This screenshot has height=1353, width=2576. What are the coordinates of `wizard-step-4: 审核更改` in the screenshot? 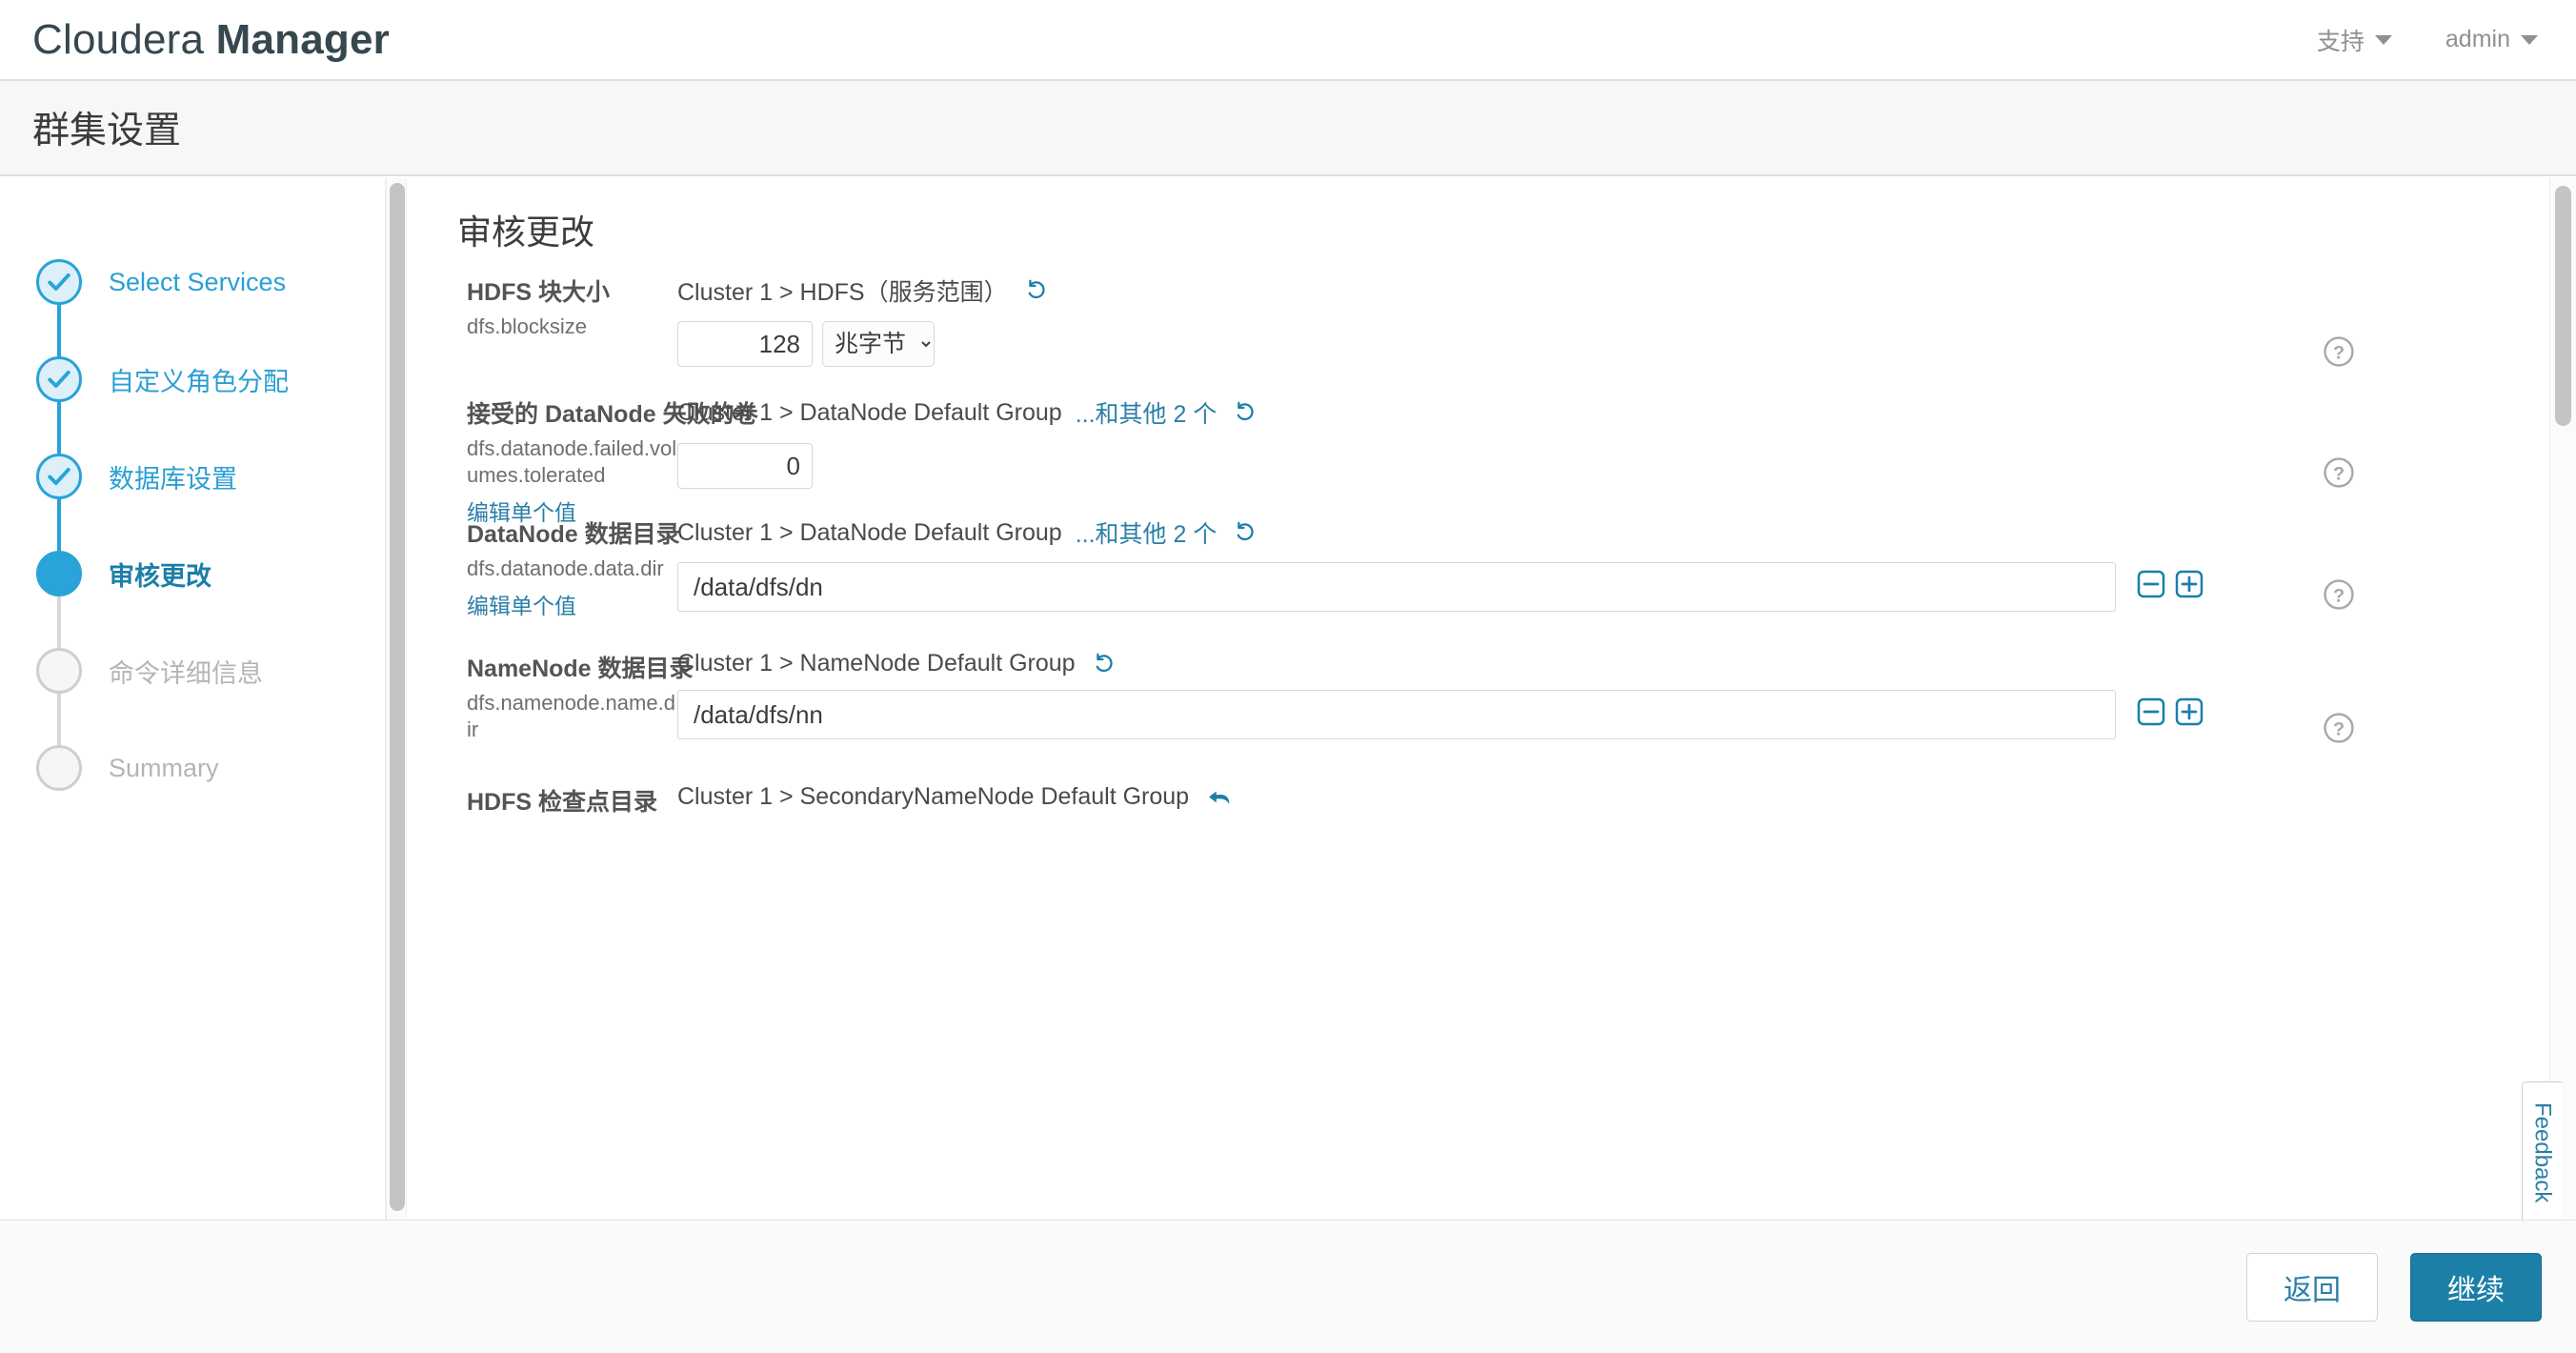 It's located at (123, 573).